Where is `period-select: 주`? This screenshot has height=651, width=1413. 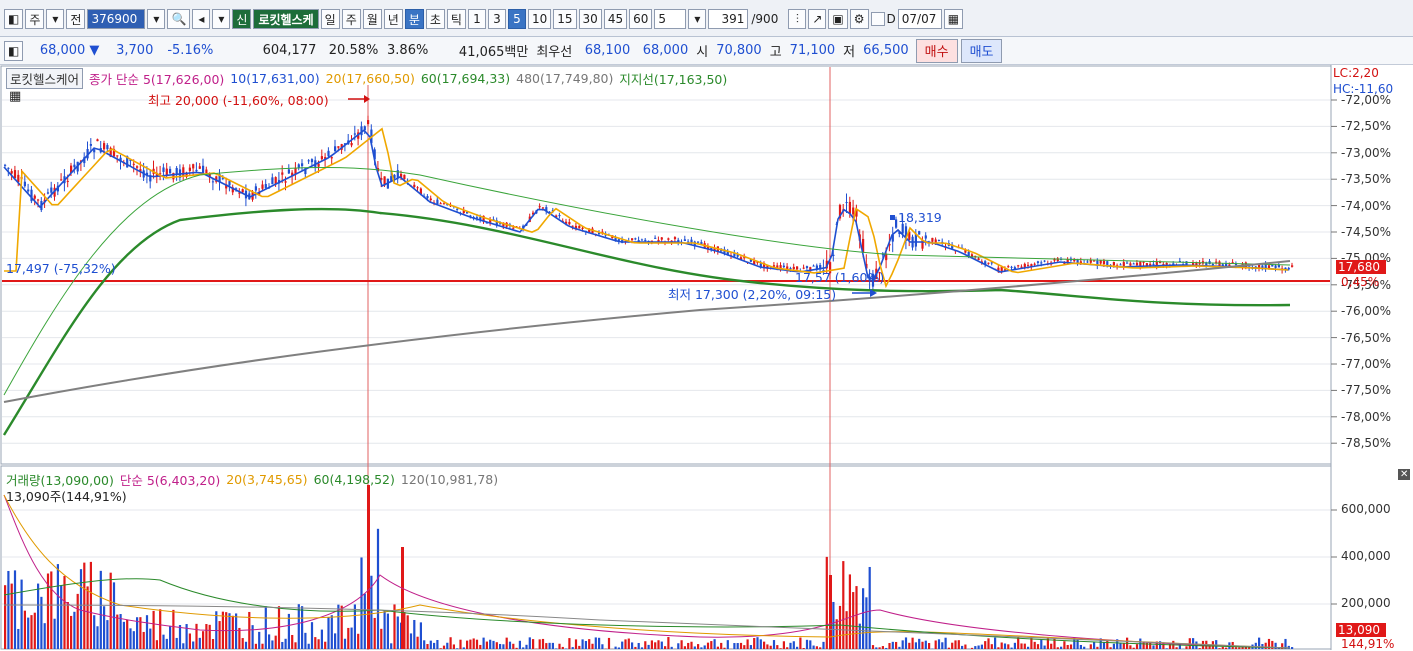
period-select: 주 is located at coordinates (34, 19).